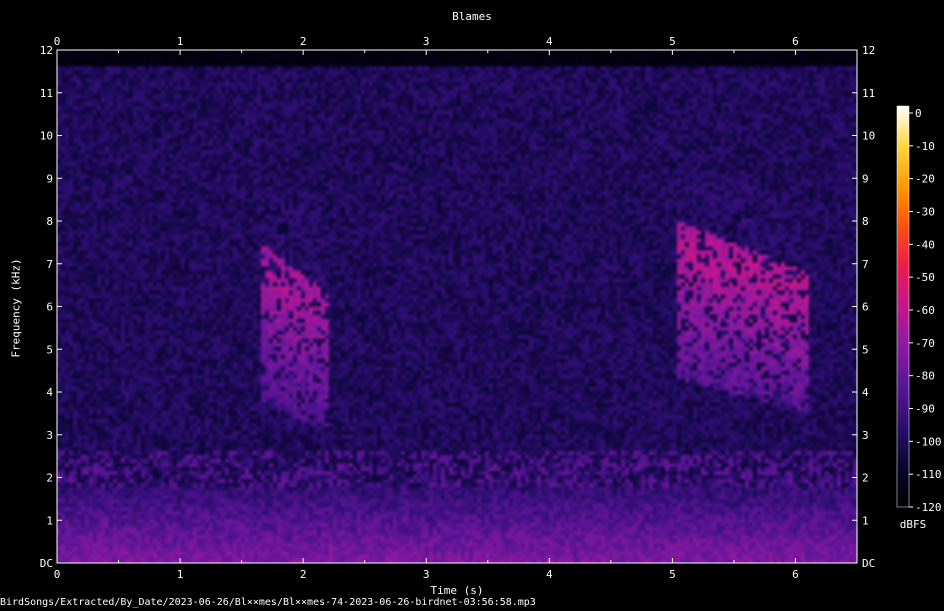 The width and height of the screenshot is (944, 611). Describe the element at coordinates (303, 41) in the screenshot. I see `x-tick-label-top: 2` at that location.